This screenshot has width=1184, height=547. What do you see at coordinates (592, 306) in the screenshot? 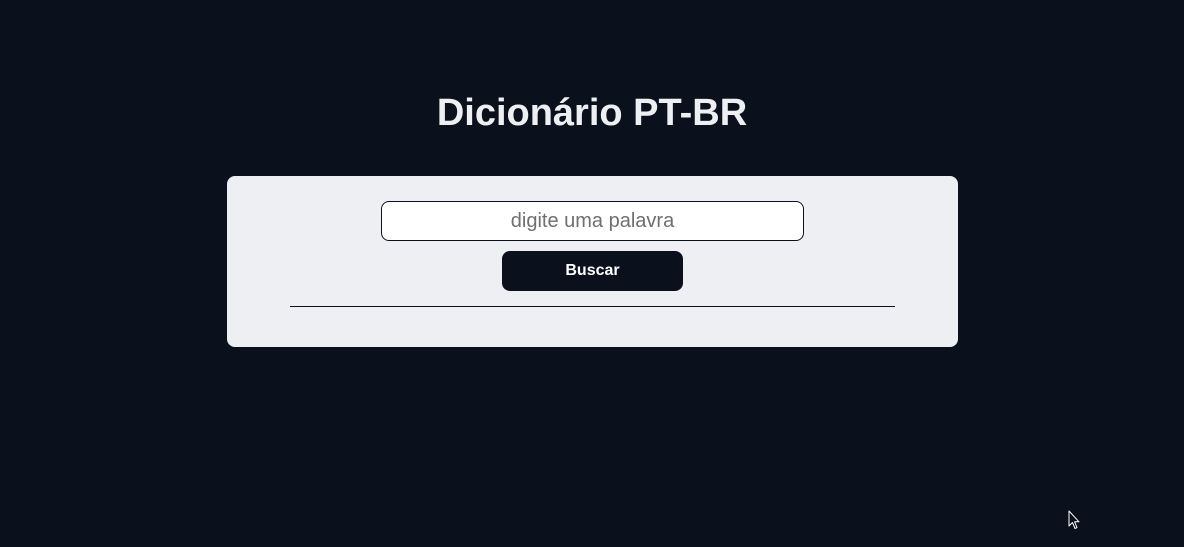
I see `divider` at bounding box center [592, 306].